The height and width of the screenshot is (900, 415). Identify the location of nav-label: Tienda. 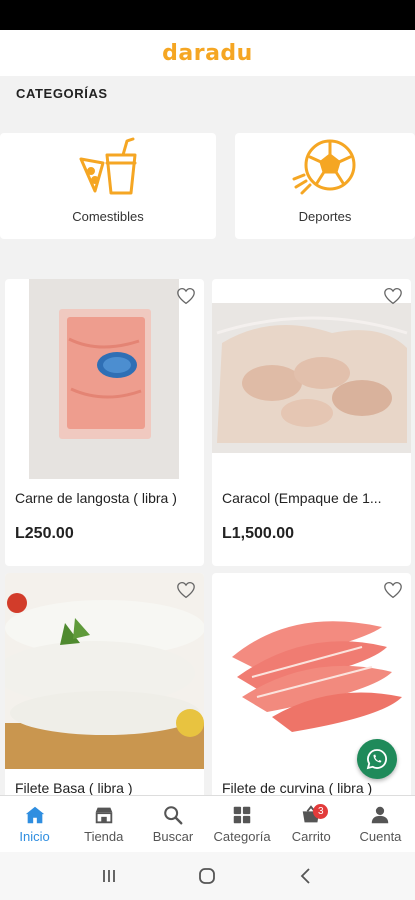
(104, 836).